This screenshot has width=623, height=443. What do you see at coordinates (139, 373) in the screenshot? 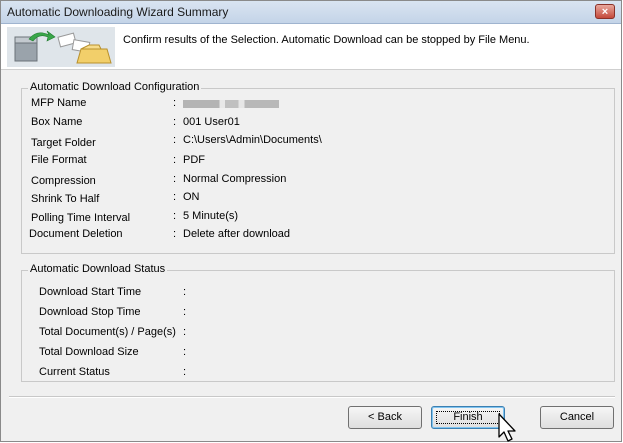
I see `status-row-current-status: Current Status :` at bounding box center [139, 373].